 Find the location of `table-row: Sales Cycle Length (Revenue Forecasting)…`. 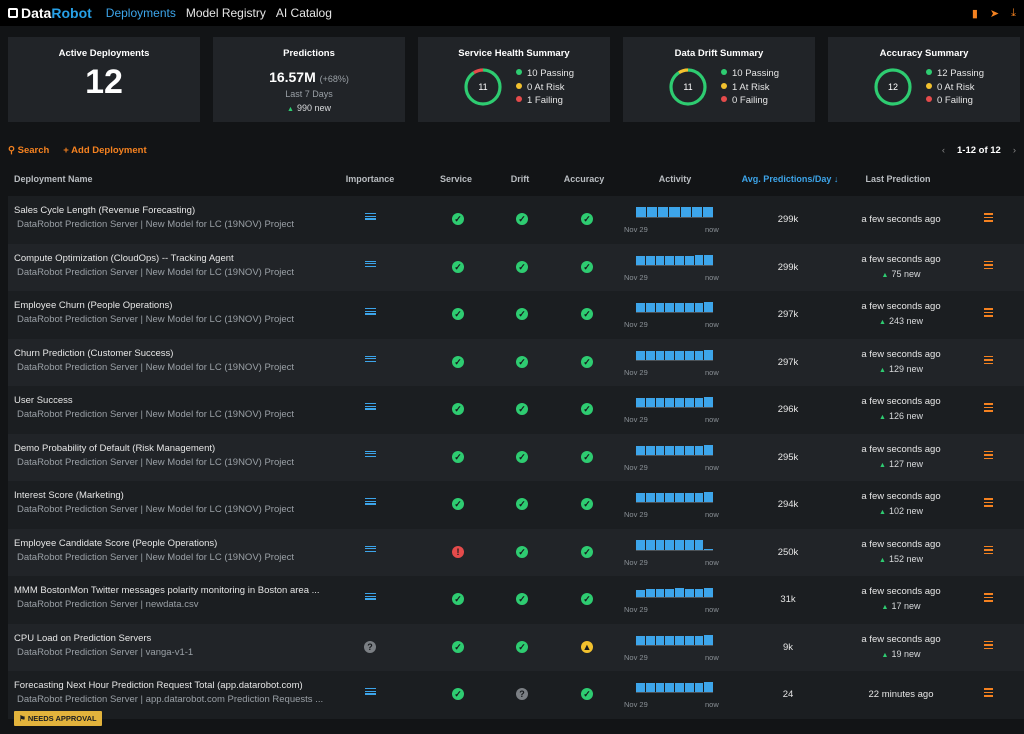

table-row: Sales Cycle Length (Revenue Forecasting)… is located at coordinates (516, 220).